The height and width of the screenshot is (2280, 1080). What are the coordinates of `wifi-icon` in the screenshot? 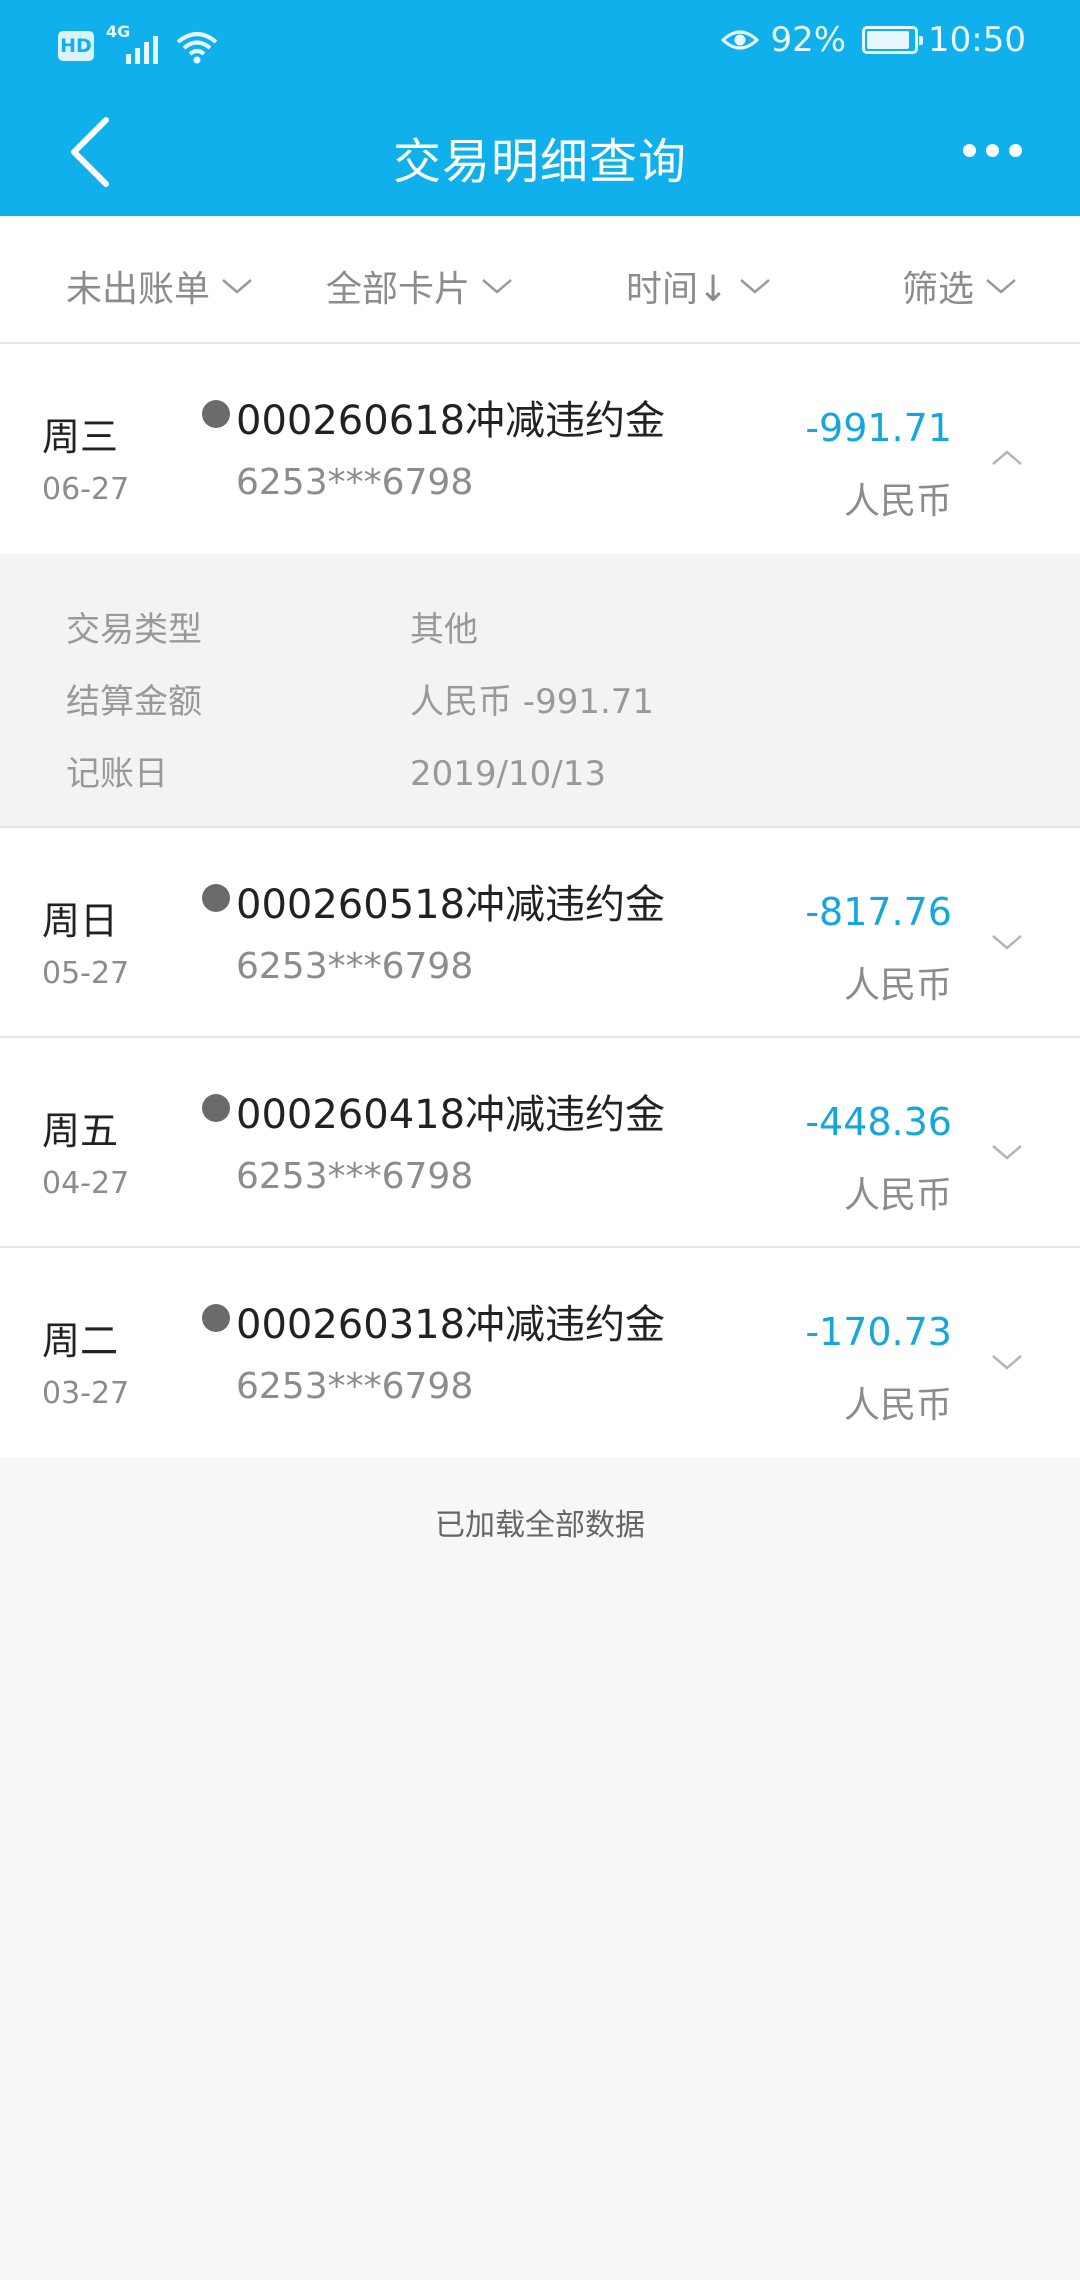 It's located at (197, 48).